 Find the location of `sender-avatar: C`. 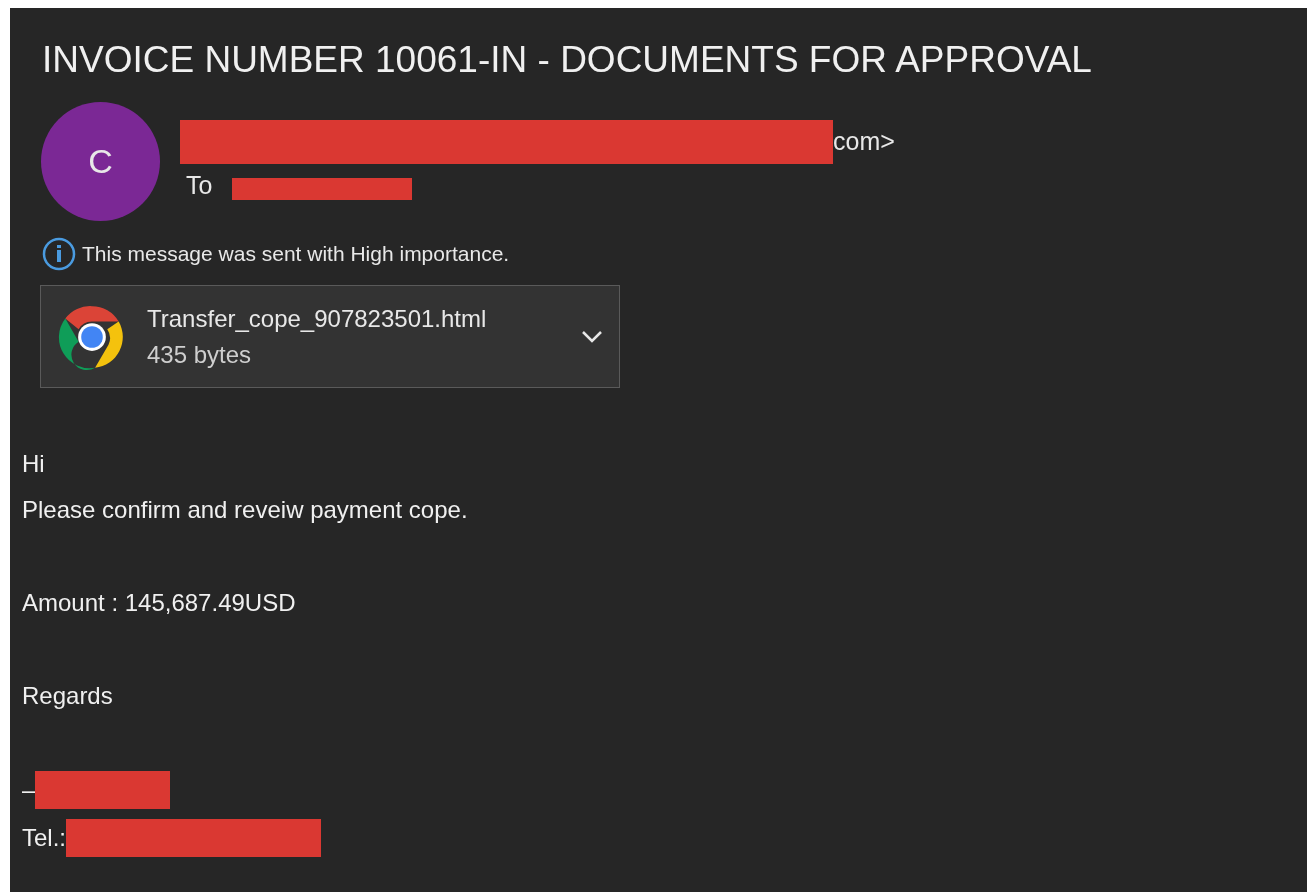

sender-avatar: C is located at coordinates (100, 161).